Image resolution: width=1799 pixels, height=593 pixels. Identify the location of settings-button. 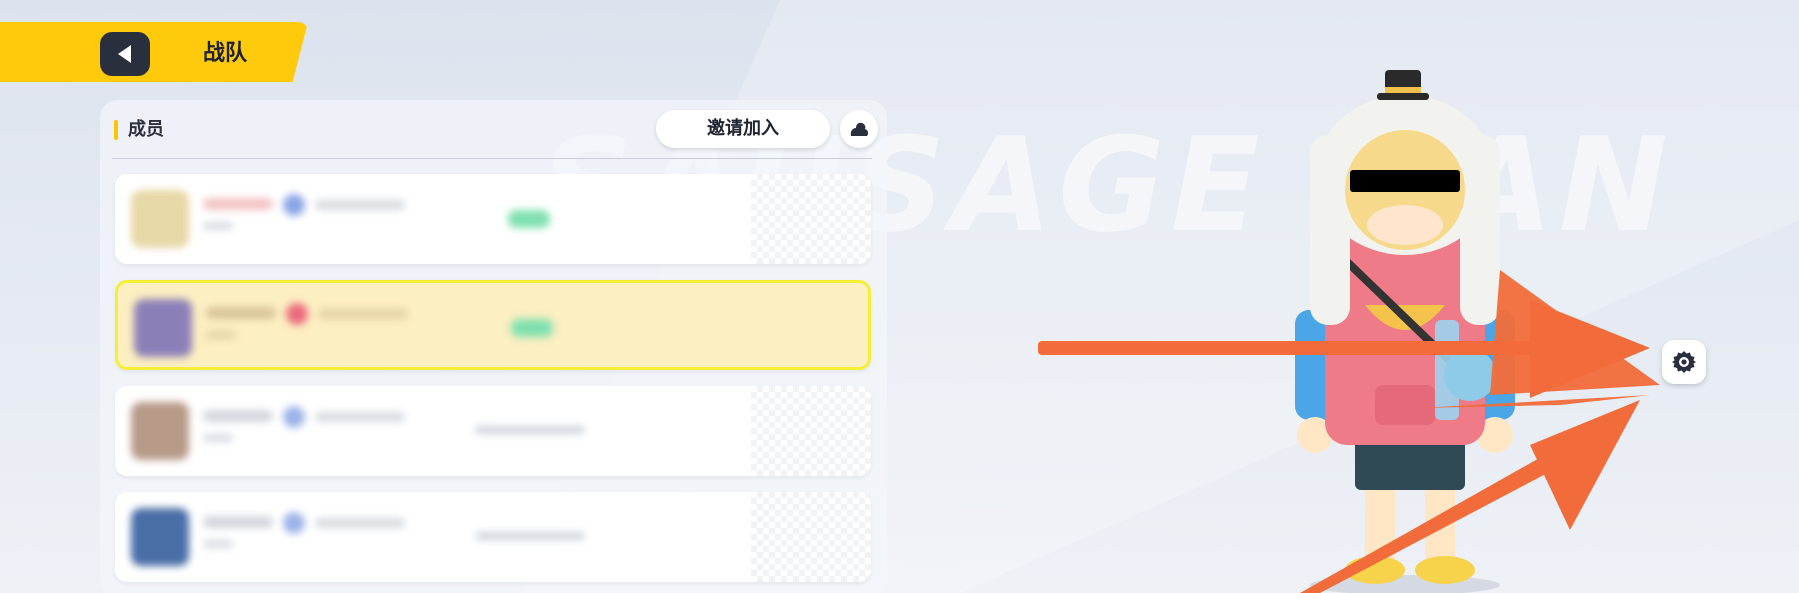
(1684, 362).